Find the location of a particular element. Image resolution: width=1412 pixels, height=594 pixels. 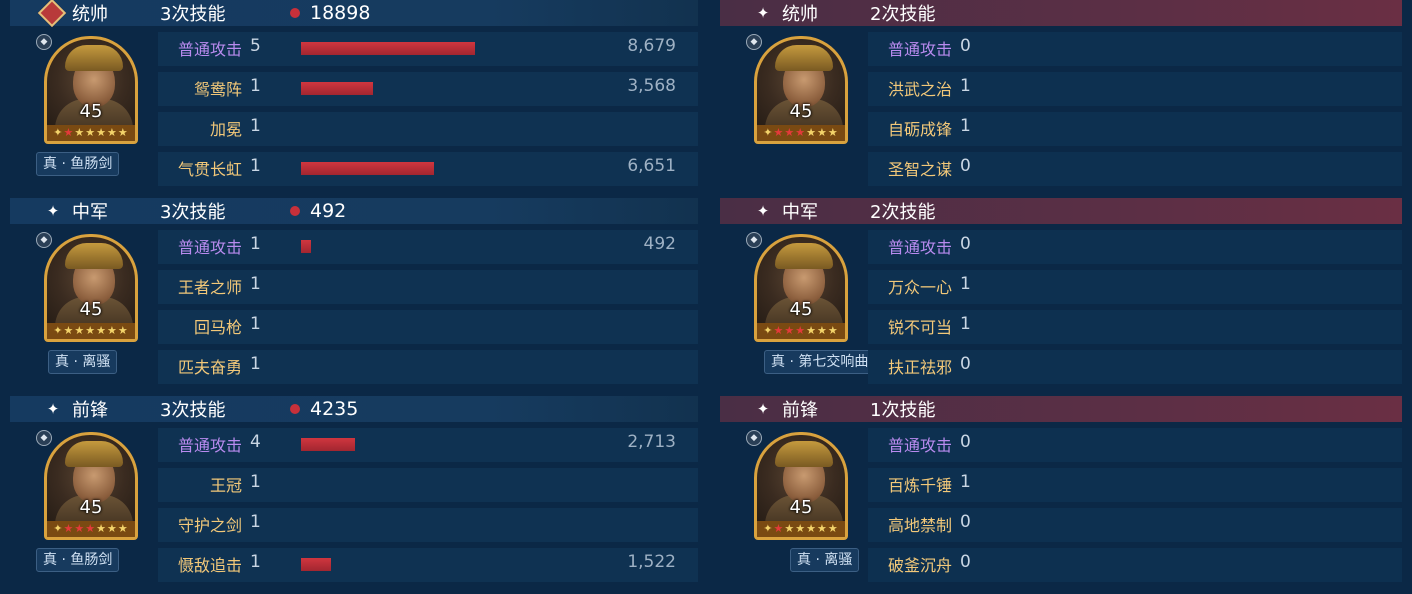

skill-name: 百炼千锤 is located at coordinates (919, 485).